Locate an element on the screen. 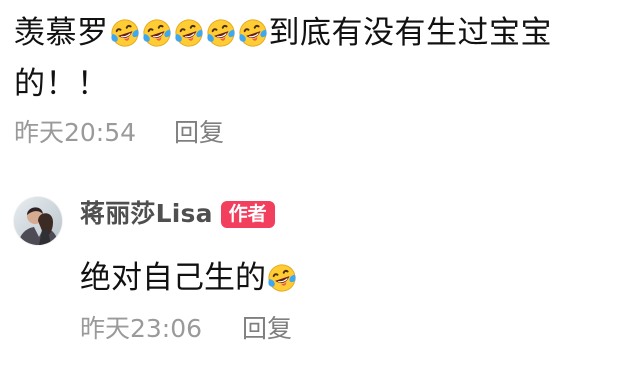  reply-comment-reply-button: 回复 is located at coordinates (267, 329).